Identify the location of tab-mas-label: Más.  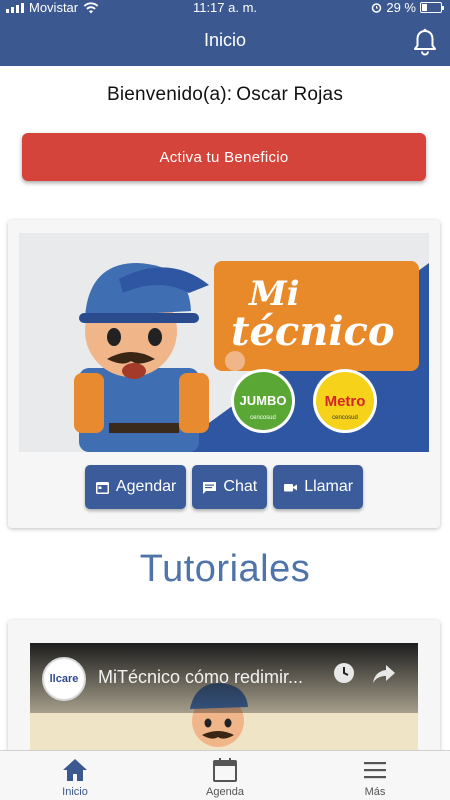
(375, 792).